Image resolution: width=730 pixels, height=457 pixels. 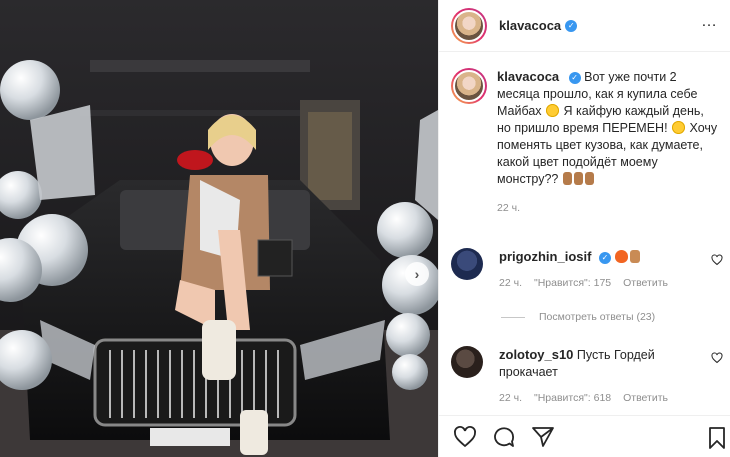 What do you see at coordinates (545, 256) in the screenshot?
I see `comment-username: prigozhin_iosif` at bounding box center [545, 256].